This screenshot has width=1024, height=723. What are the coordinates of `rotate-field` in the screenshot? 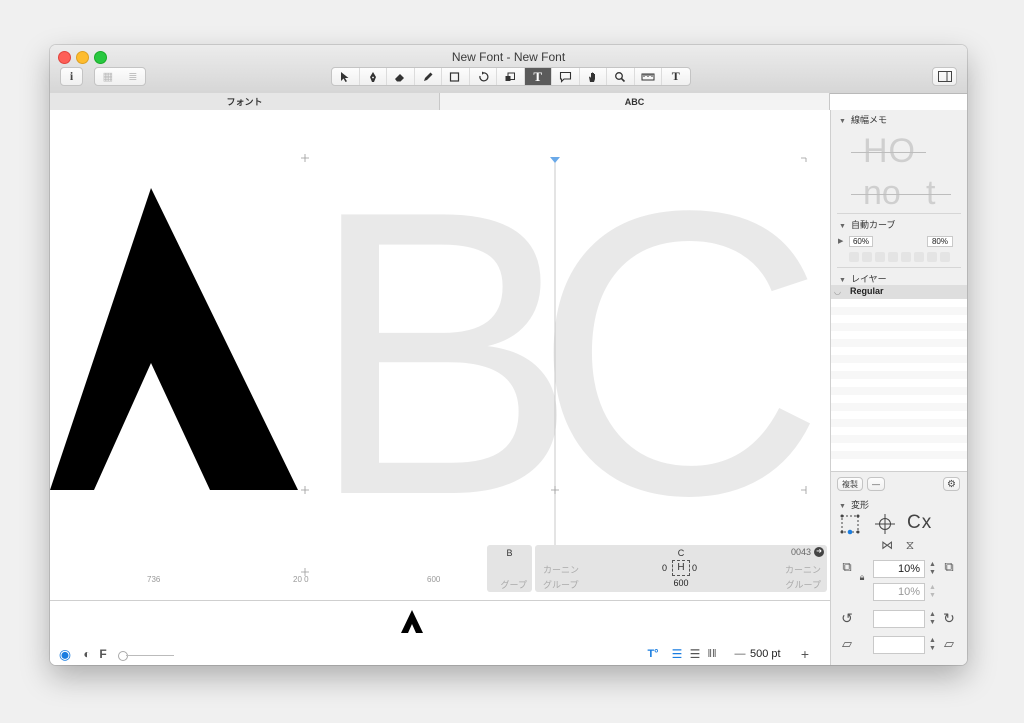 It's located at (899, 619).